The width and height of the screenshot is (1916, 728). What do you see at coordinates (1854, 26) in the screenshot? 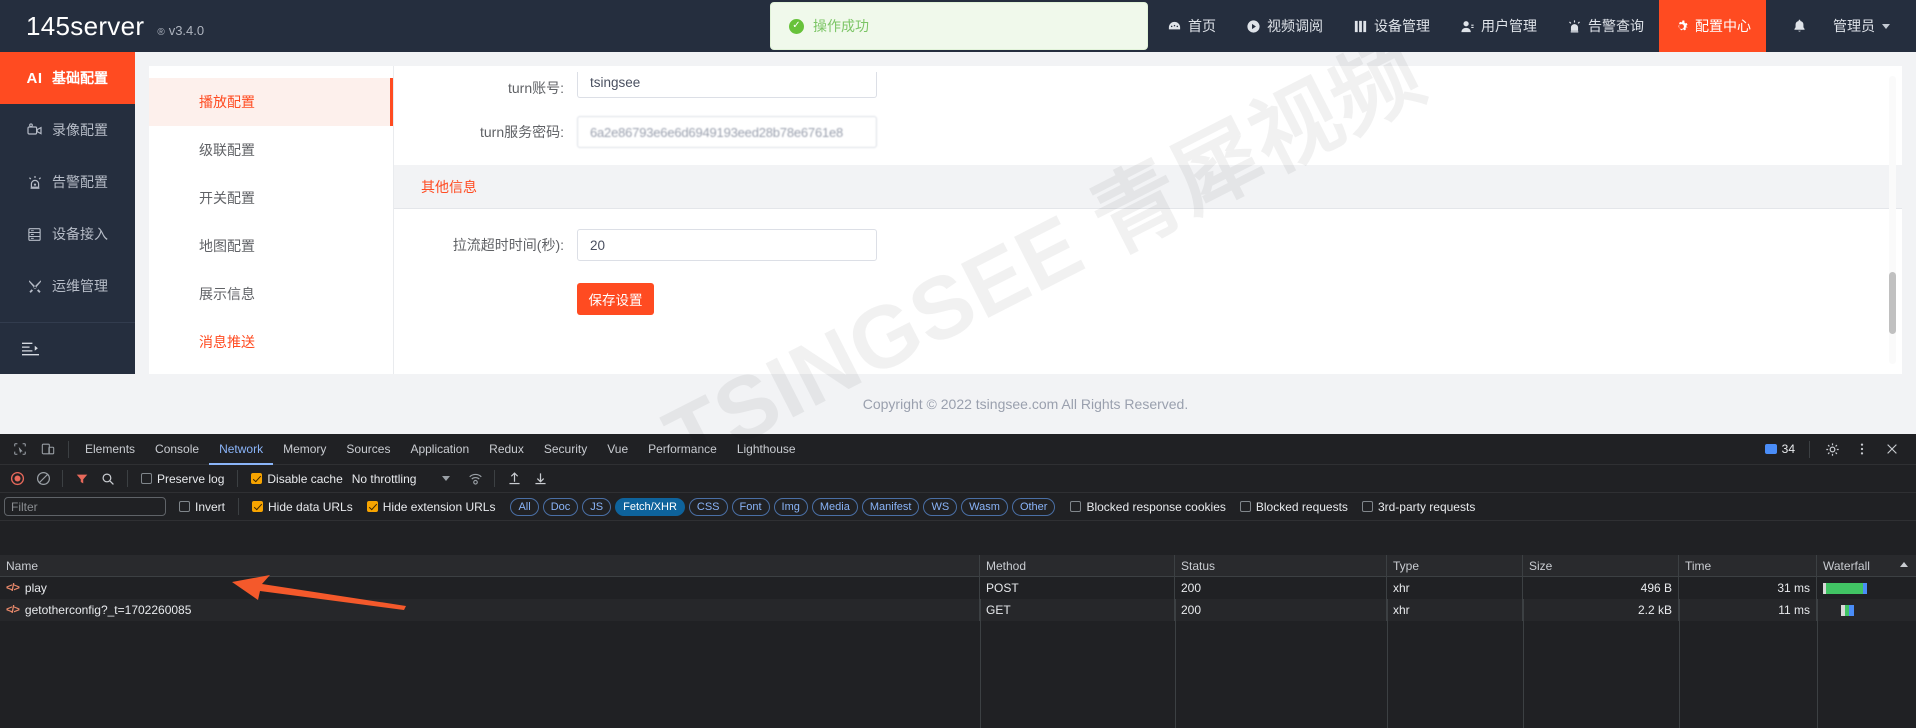
I see `user-name: 管理员` at bounding box center [1854, 26].